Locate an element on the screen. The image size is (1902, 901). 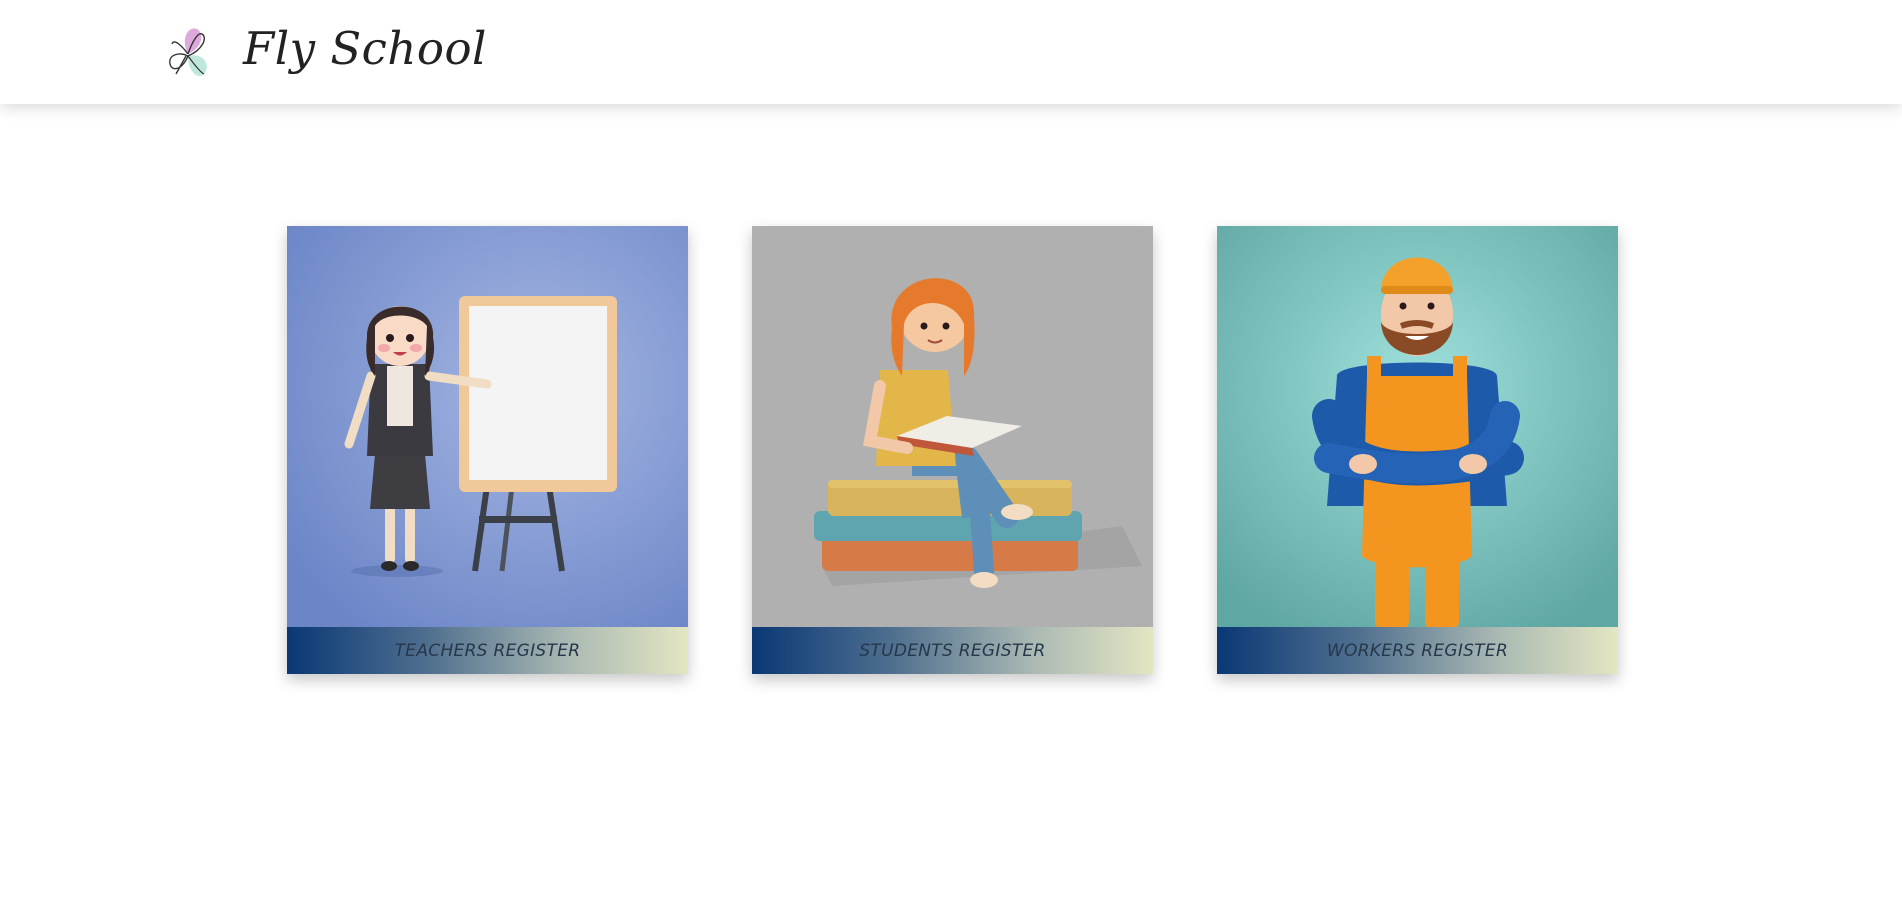
student-illustration is located at coordinates (952, 426).